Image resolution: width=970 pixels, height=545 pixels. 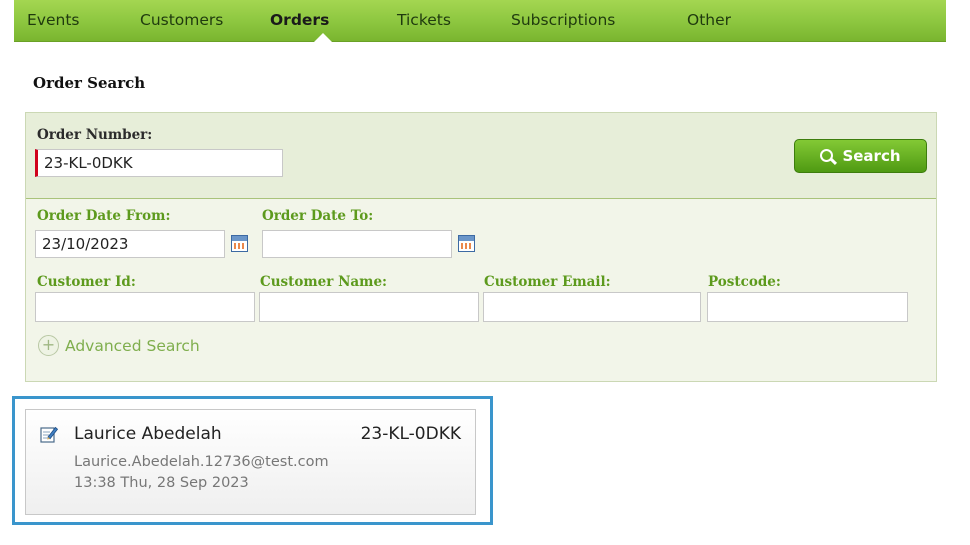 What do you see at coordinates (547, 282) in the screenshot?
I see `customer-email-label: Customer Email:` at bounding box center [547, 282].